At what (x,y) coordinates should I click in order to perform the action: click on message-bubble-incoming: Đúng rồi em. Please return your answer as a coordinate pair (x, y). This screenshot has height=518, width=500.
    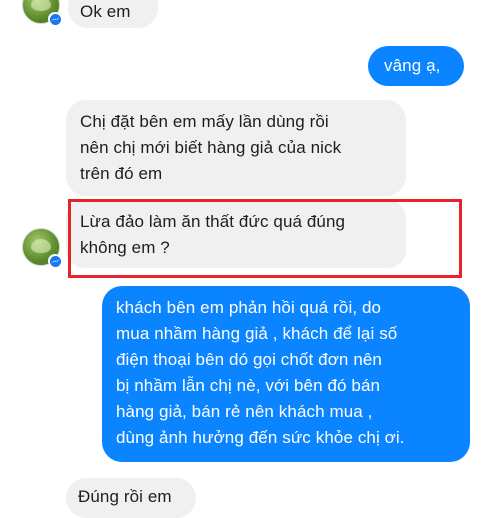
    Looking at the image, I should click on (131, 498).